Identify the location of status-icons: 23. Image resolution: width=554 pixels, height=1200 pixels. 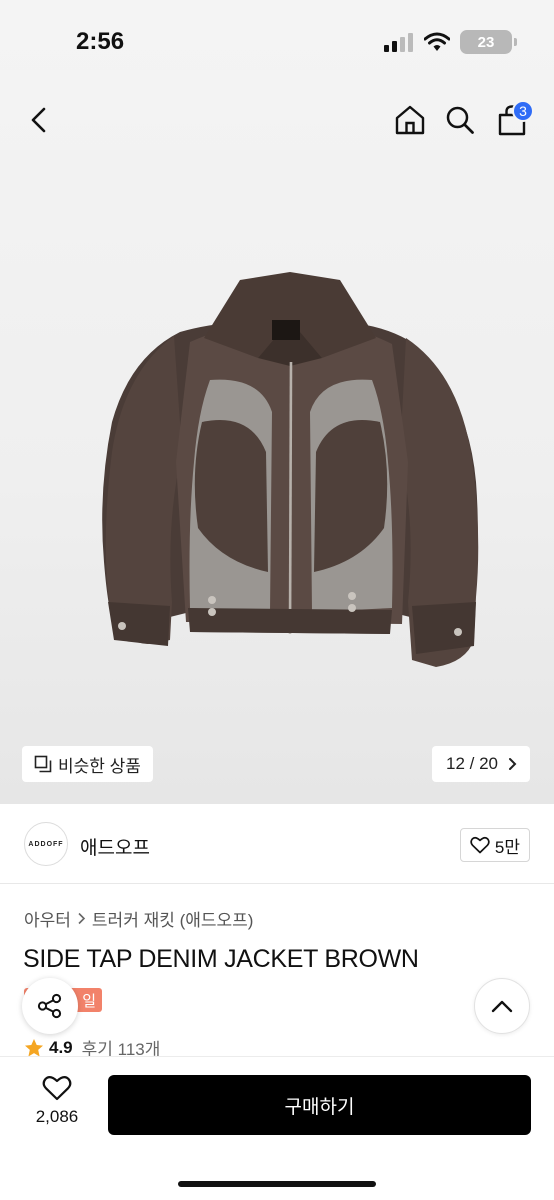
(450, 42).